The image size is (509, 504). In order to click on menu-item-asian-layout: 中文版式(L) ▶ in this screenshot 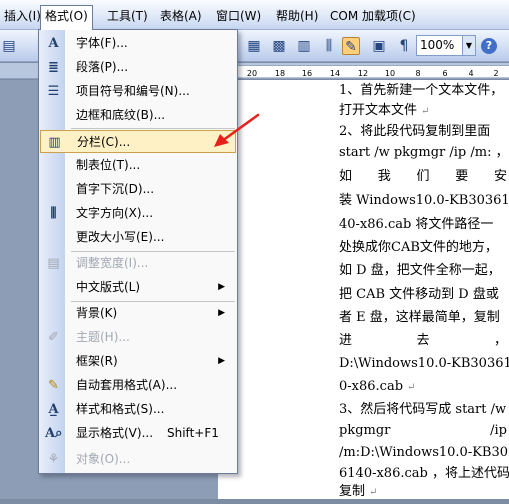, I will do `click(138, 287)`.